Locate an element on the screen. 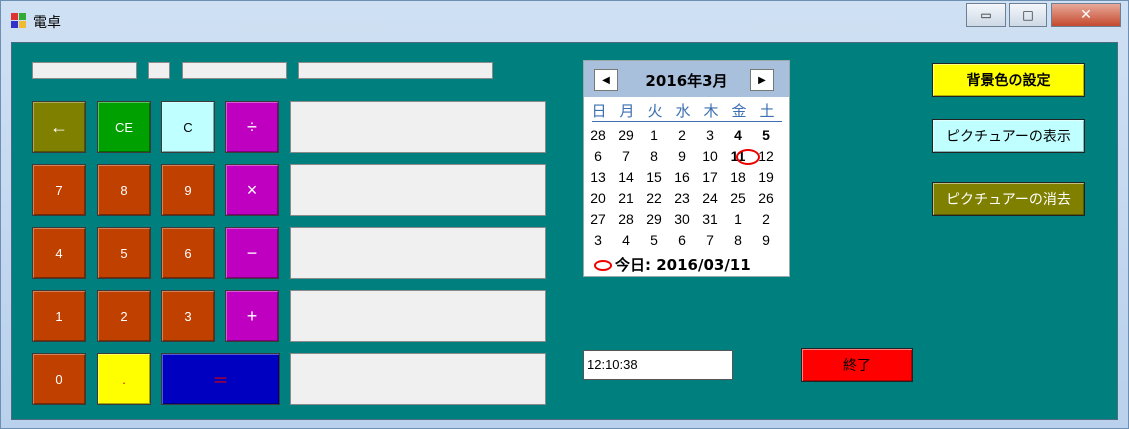 This screenshot has height=429, width=1129. calendar-day: 22 is located at coordinates (654, 198).